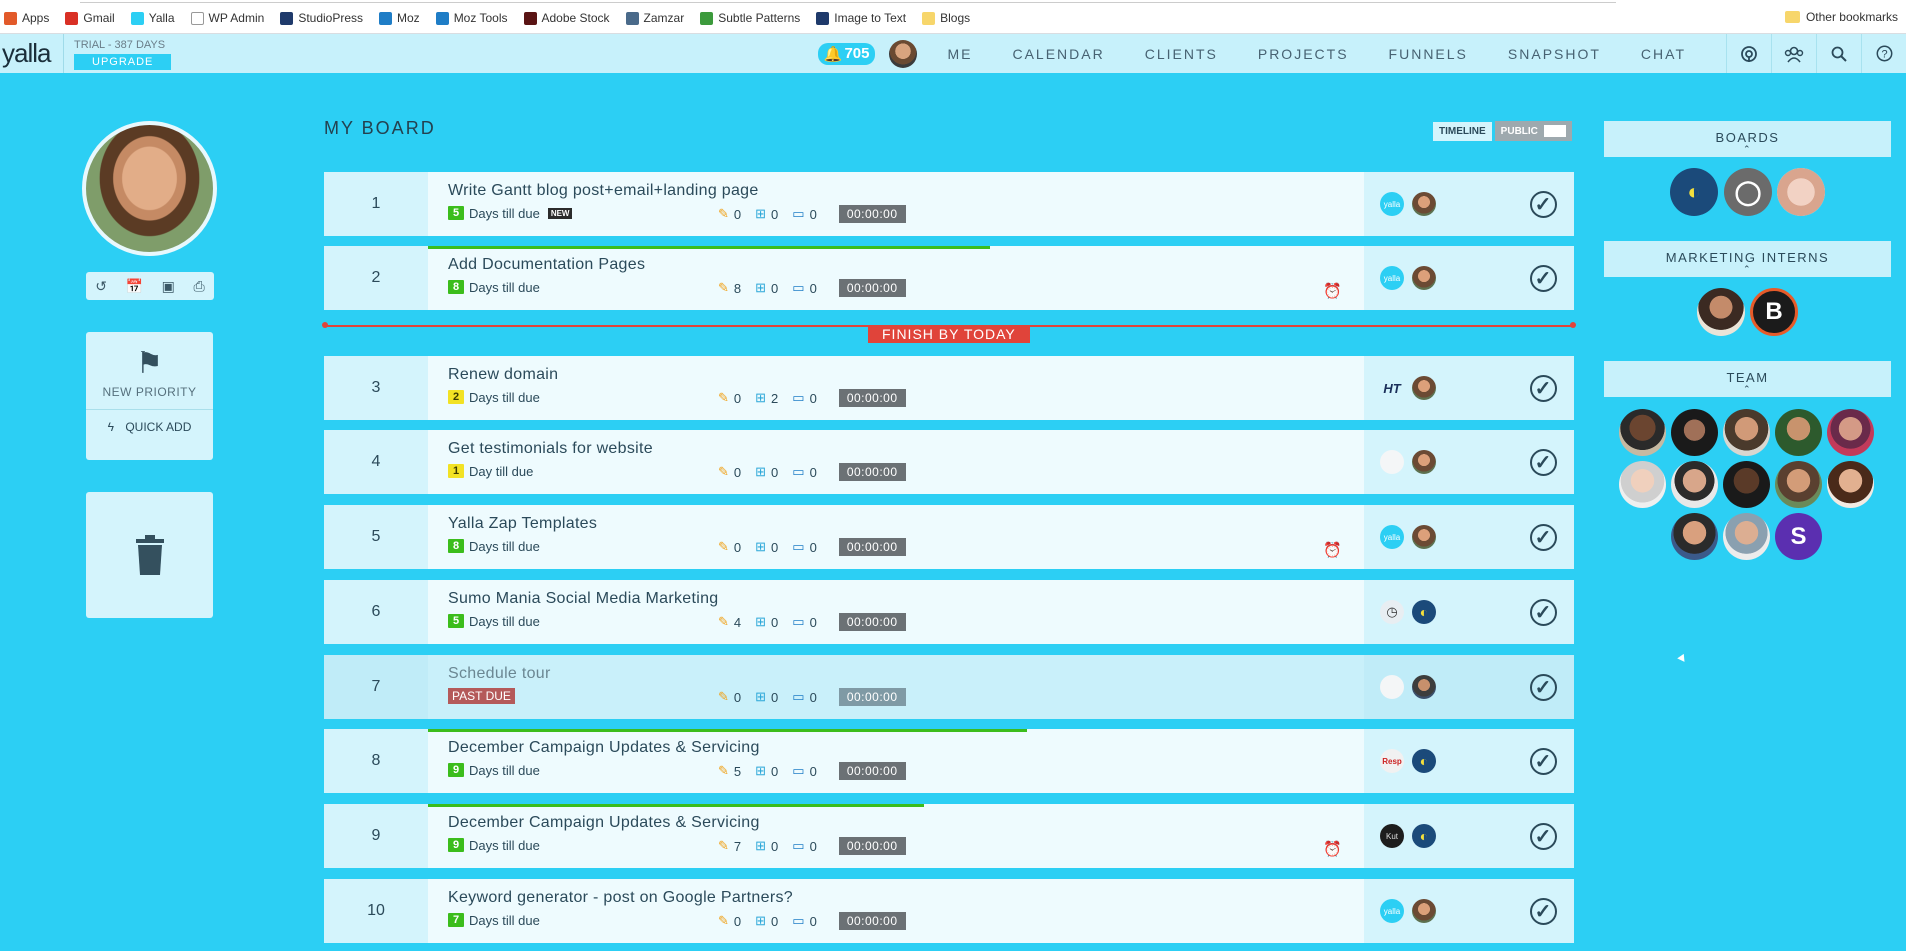  What do you see at coordinates (1392, 911) in the screenshot?
I see `assignee-avatar: yalla` at bounding box center [1392, 911].